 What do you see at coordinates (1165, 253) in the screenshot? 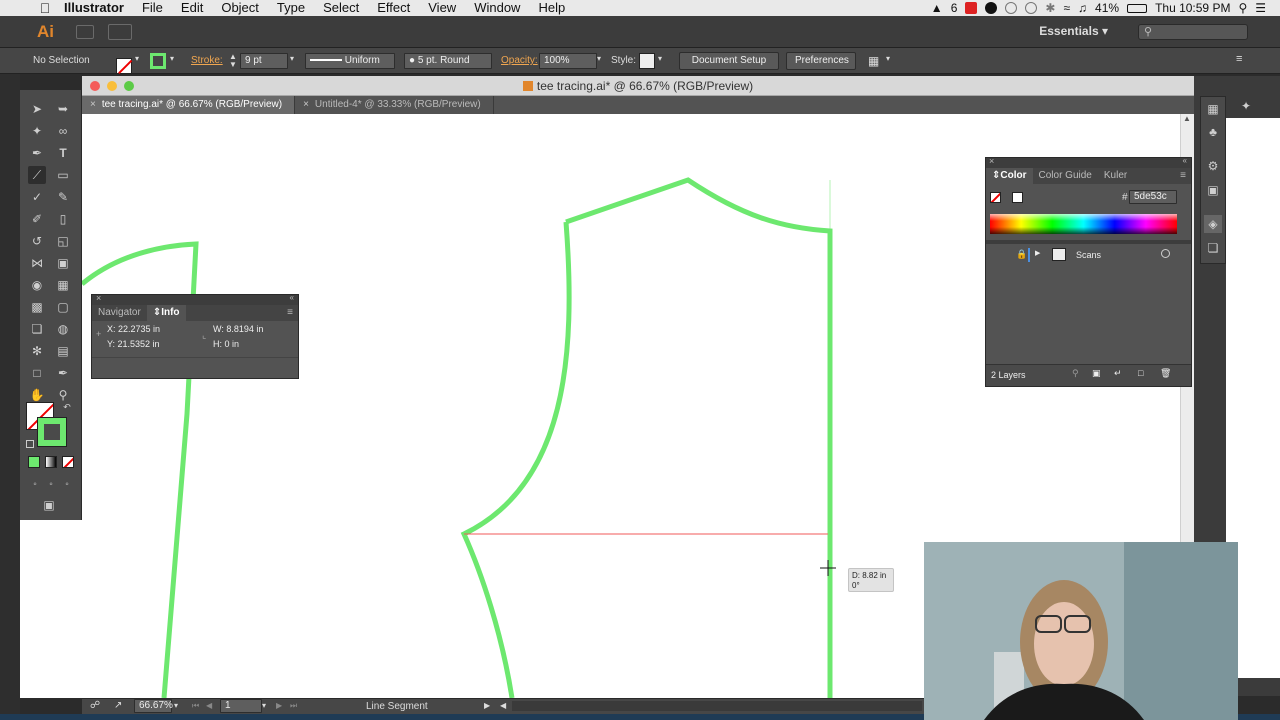
I see `target-icon` at bounding box center [1165, 253].